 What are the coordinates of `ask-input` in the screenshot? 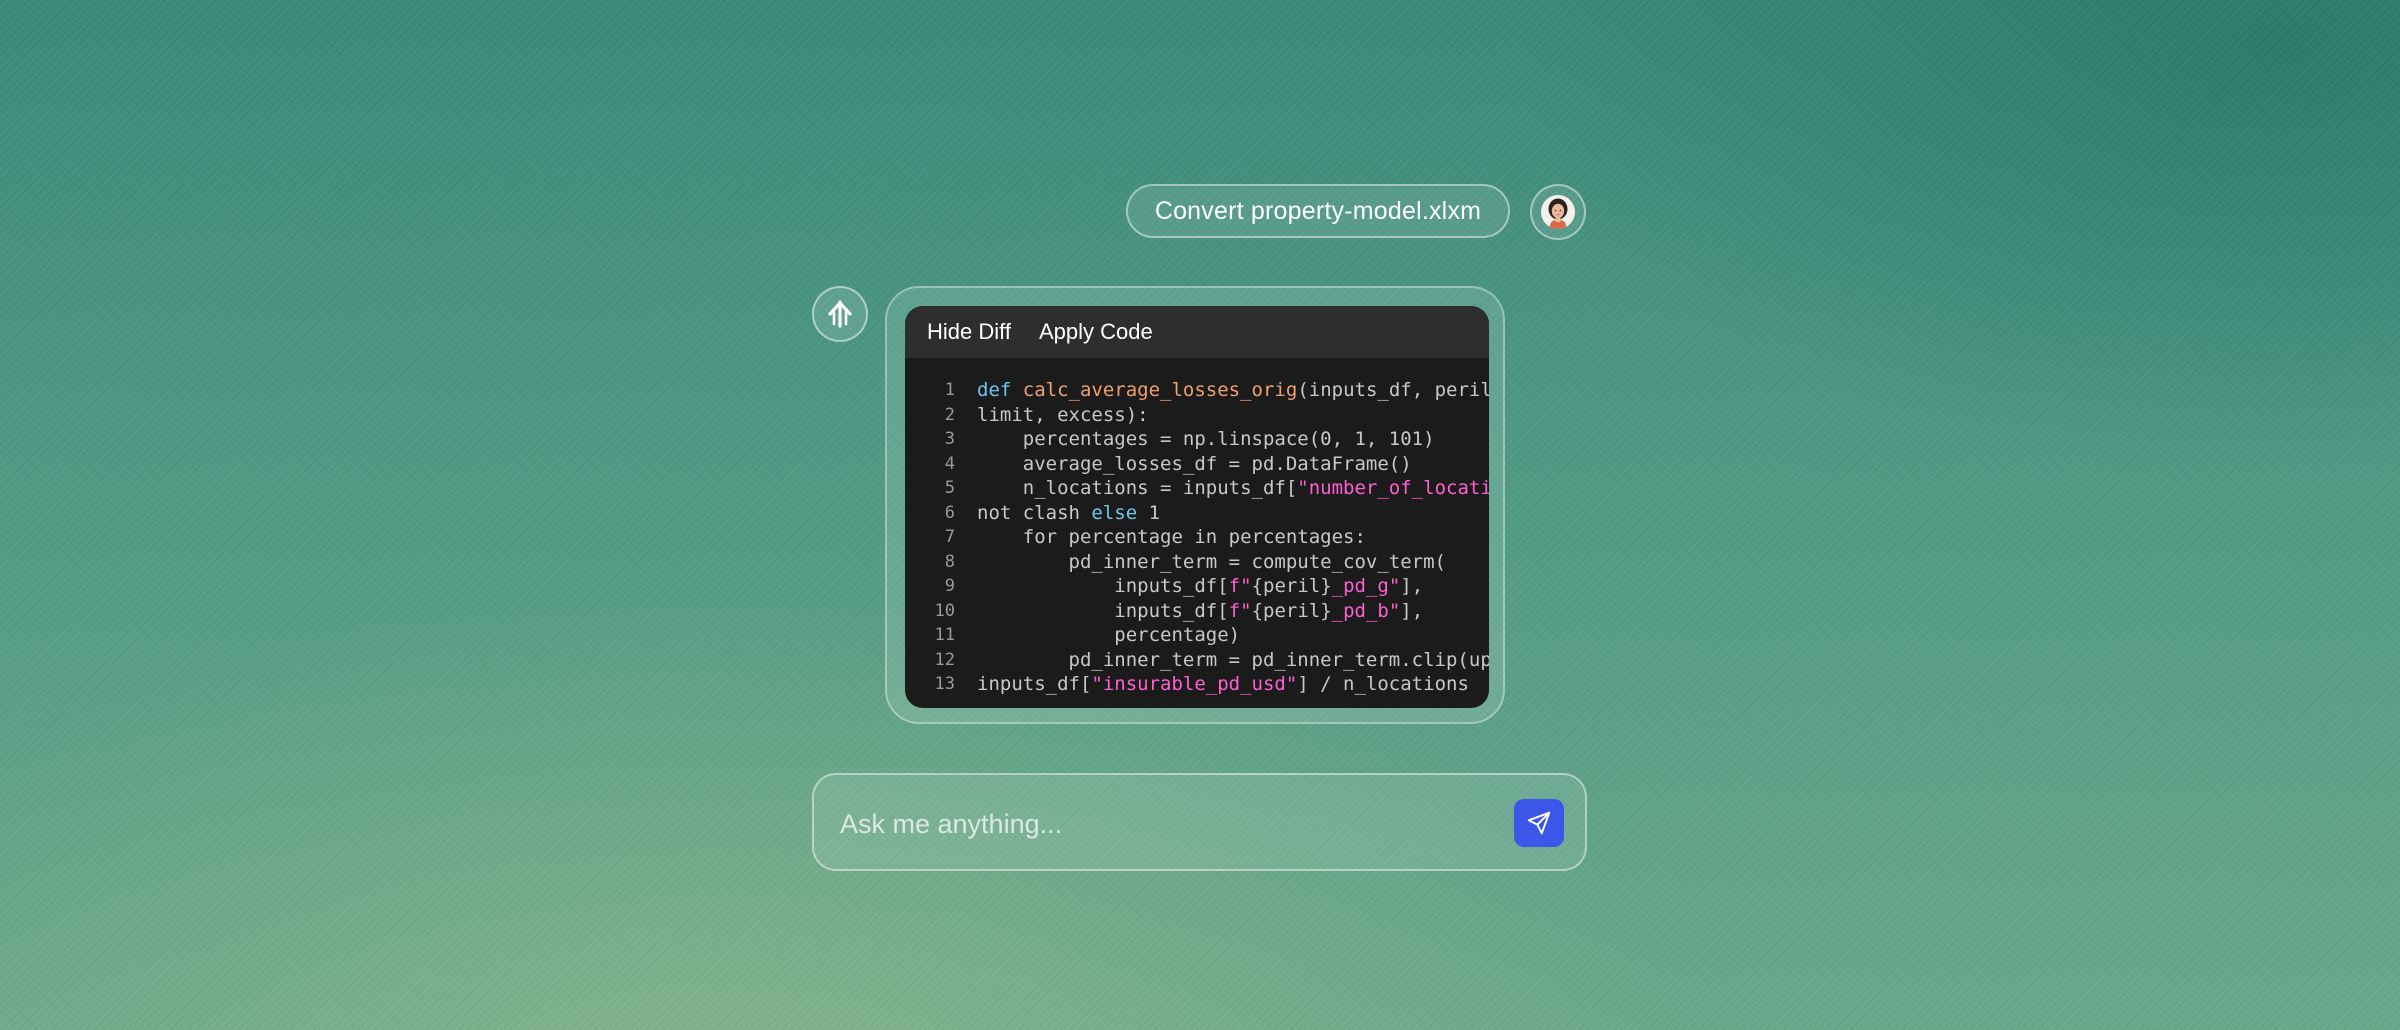 It's located at (1160, 824).